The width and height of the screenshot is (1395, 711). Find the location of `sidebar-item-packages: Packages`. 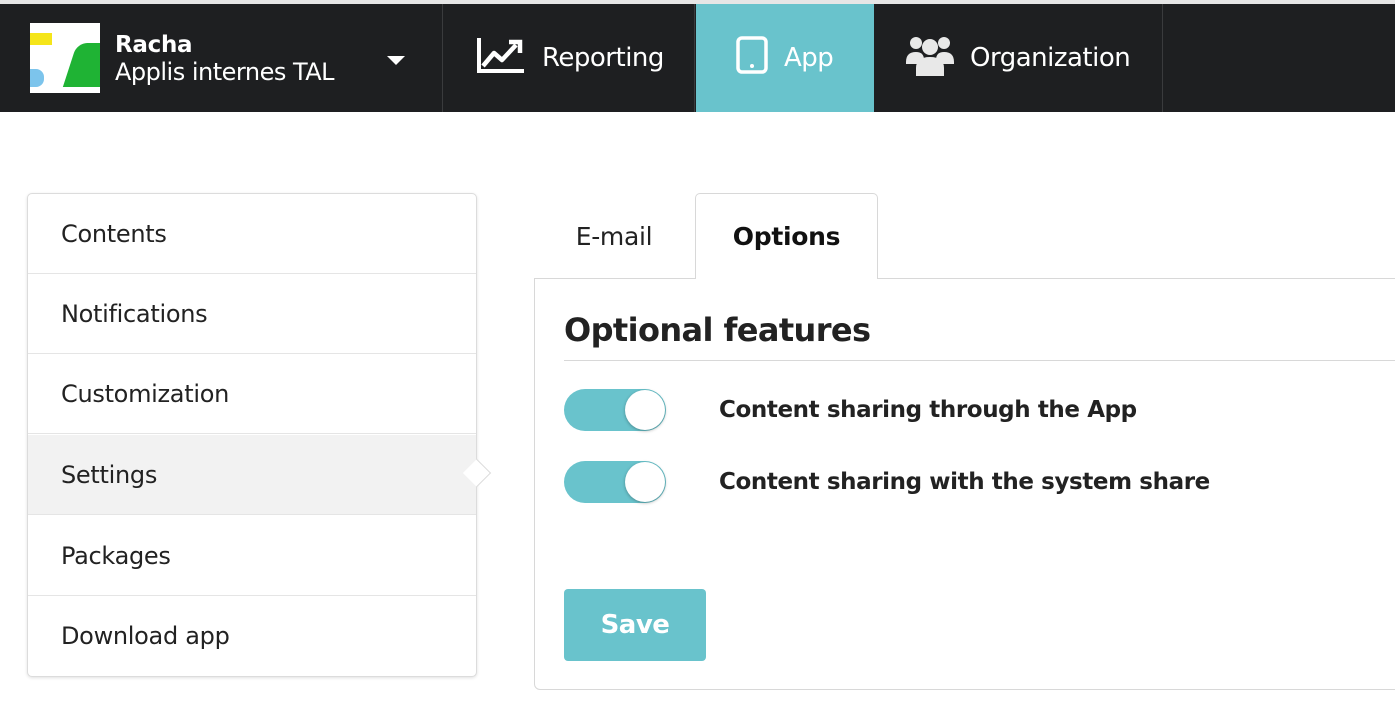

sidebar-item-packages: Packages is located at coordinates (252, 556).